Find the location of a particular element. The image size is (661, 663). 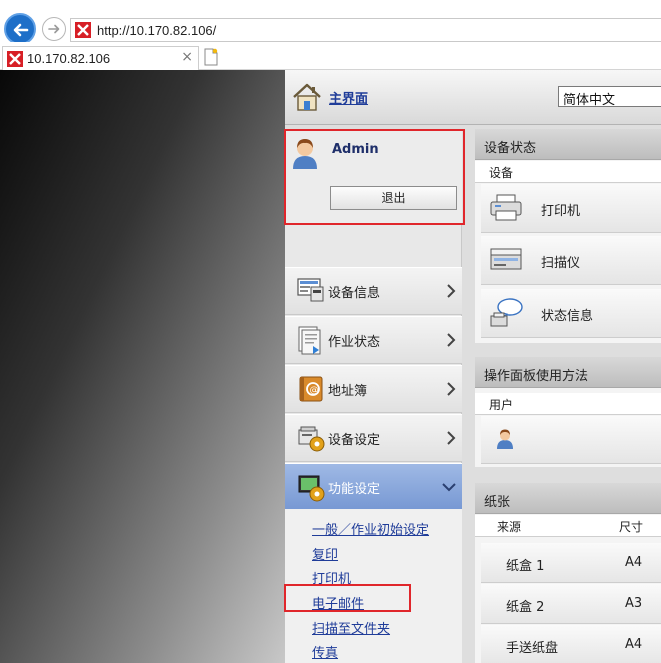

submenu-link-copy: 复印 is located at coordinates (325, 553).